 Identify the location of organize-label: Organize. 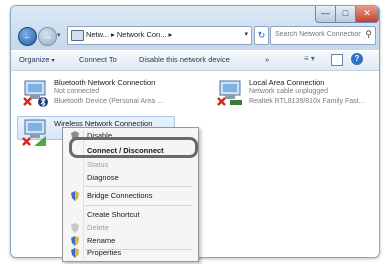
(34, 59).